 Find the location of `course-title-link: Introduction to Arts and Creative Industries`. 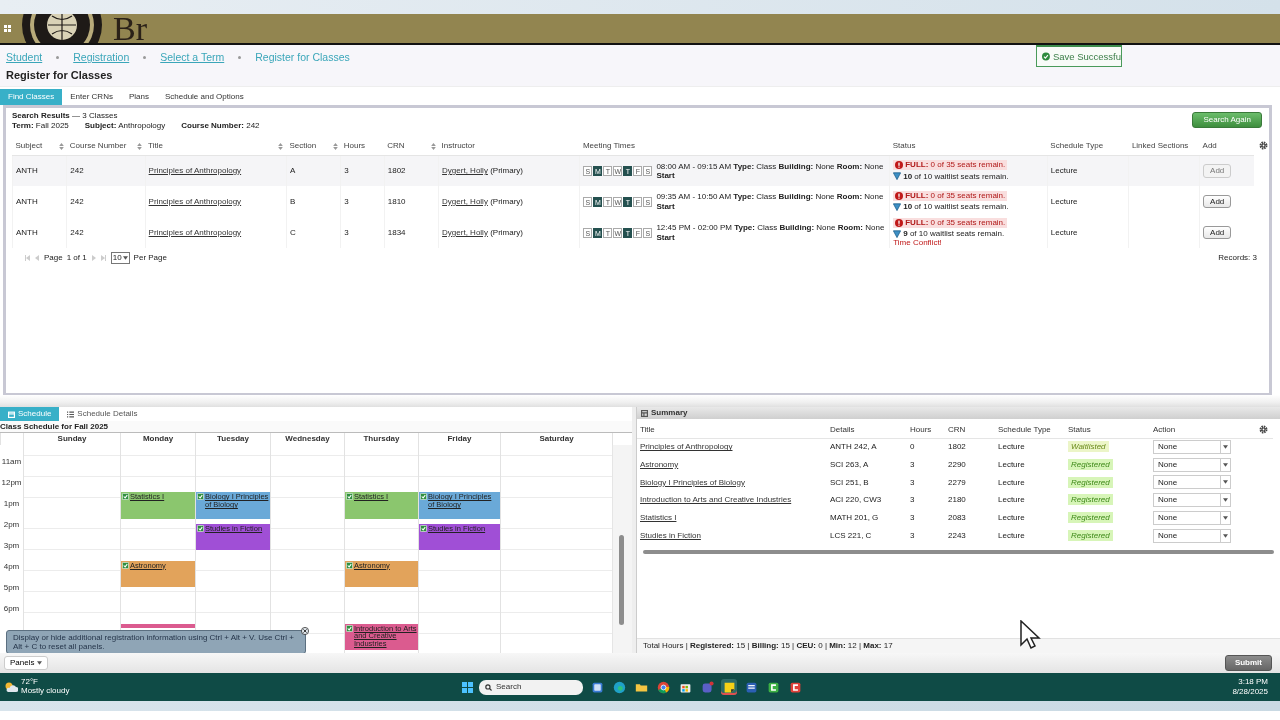

course-title-link: Introduction to Arts and Creative Industries is located at coordinates (716, 500).